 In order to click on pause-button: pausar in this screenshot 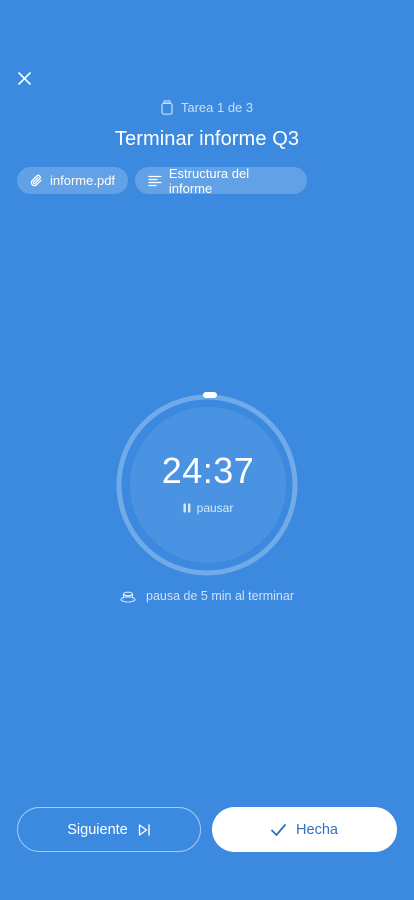, I will do `click(208, 508)`.